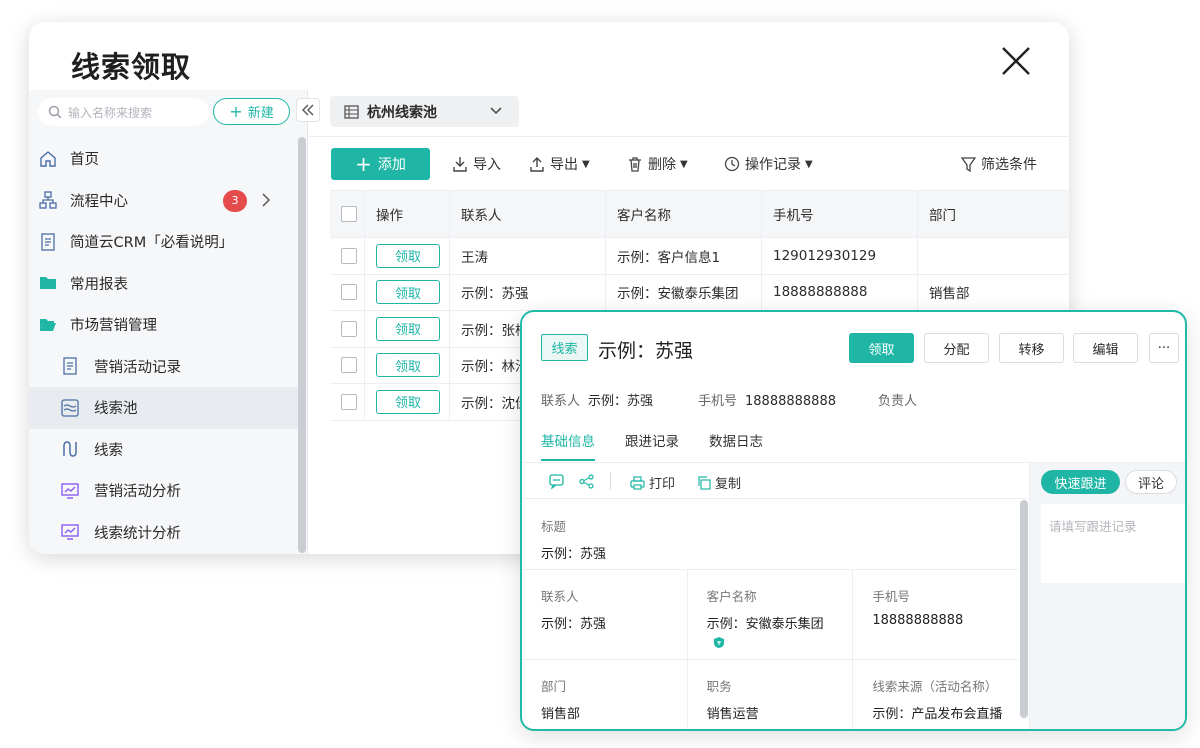  What do you see at coordinates (164, 450) in the screenshot?
I see `sidebar-item-leads: 线索` at bounding box center [164, 450].